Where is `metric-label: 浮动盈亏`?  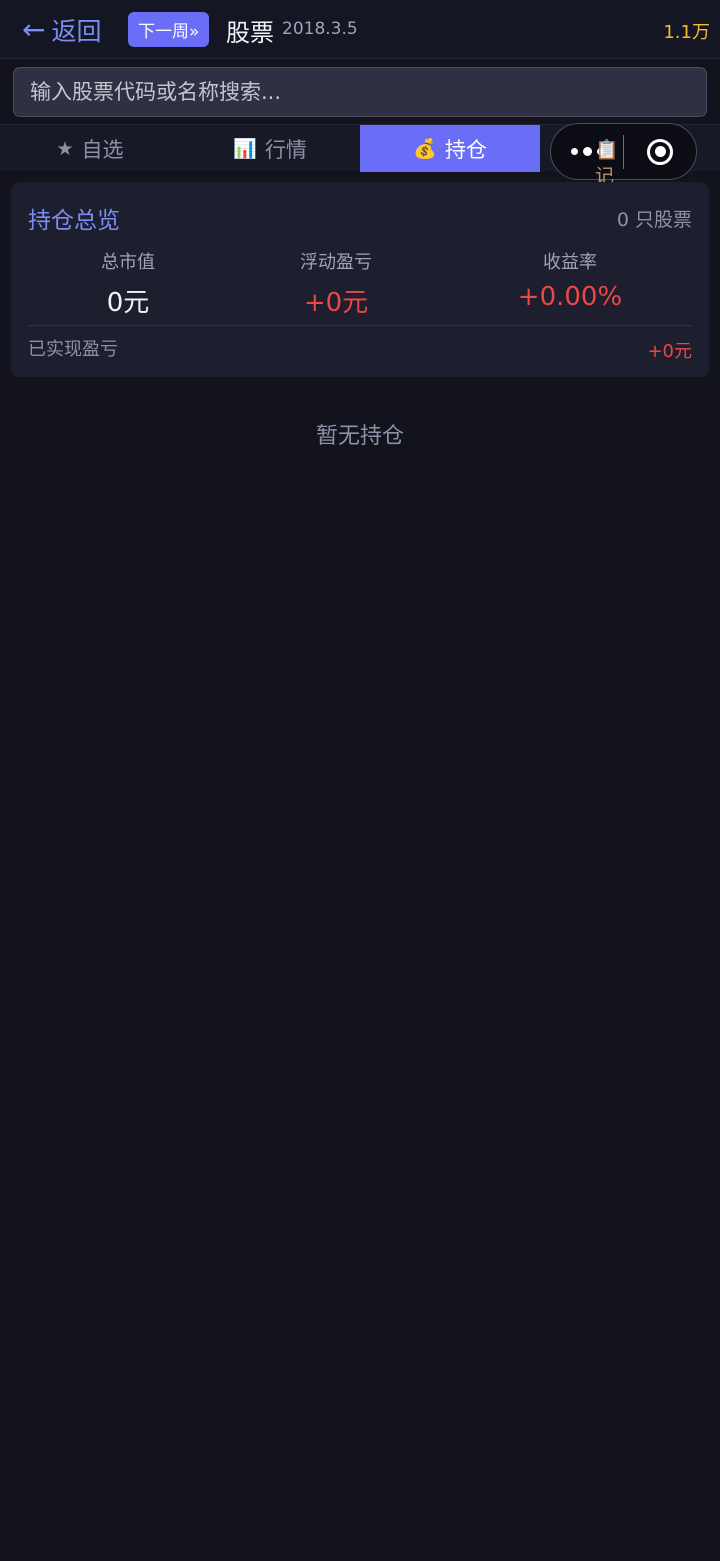 metric-label: 浮动盈亏 is located at coordinates (336, 262).